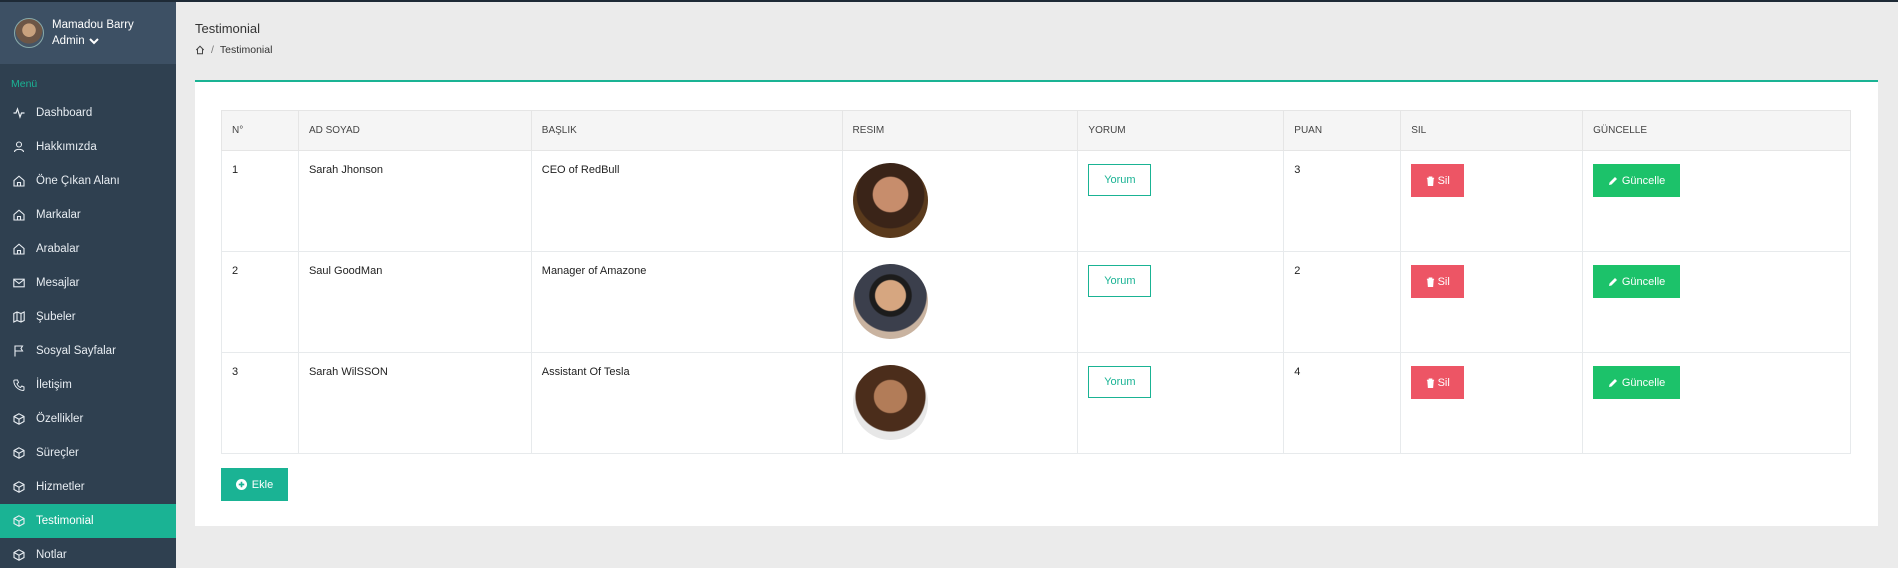  I want to click on plus-circle-icon, so click(241, 484).